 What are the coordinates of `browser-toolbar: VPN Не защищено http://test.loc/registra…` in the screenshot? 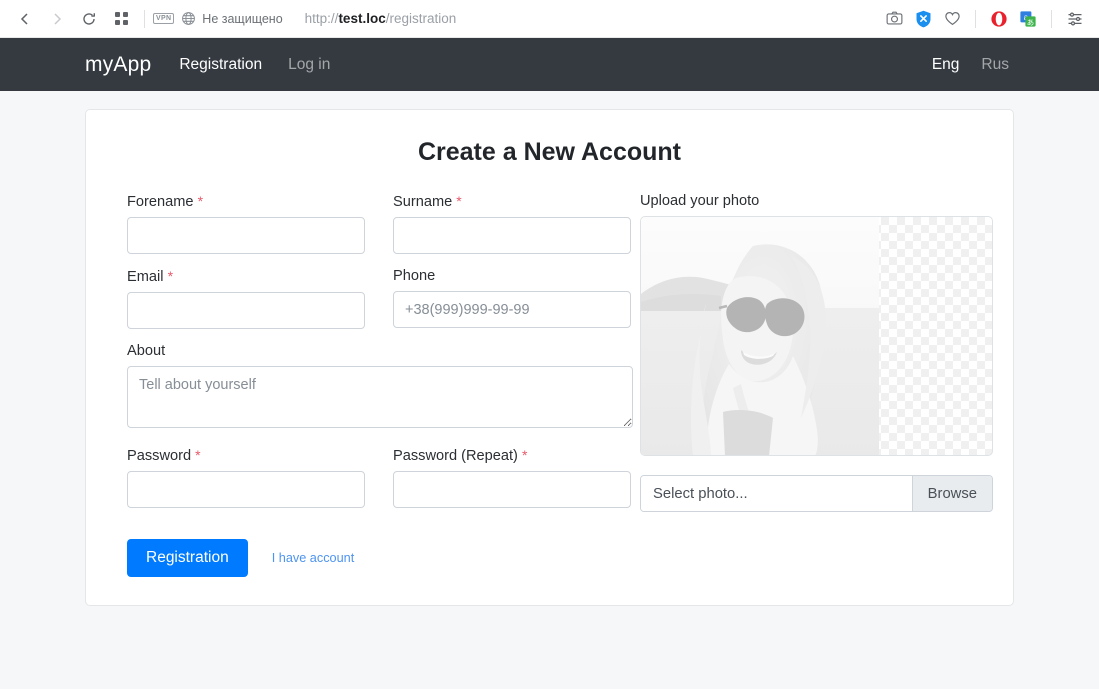 It's located at (549, 19).